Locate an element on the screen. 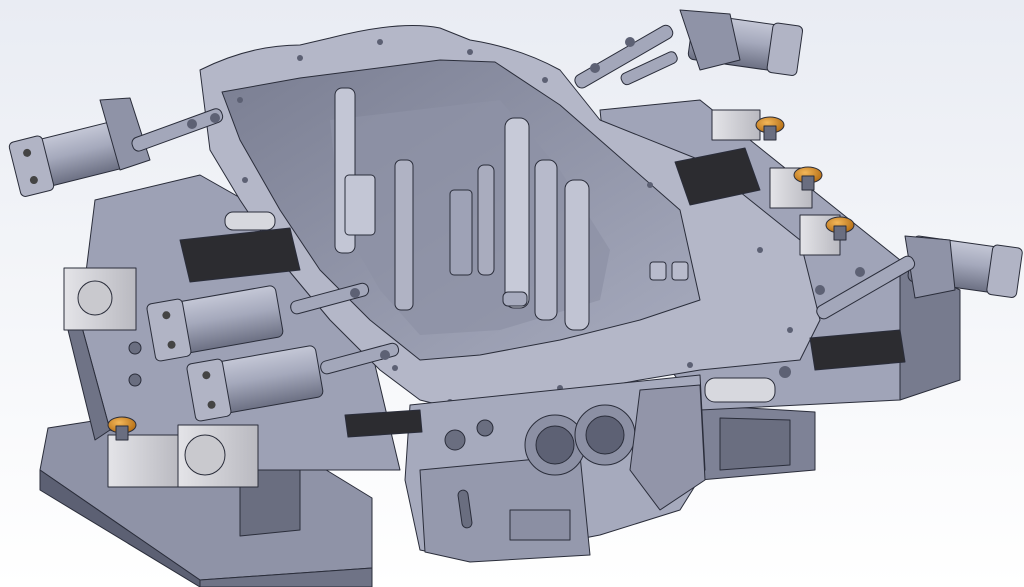 Image resolution: width=1024 pixels, height=587 pixels. base-plate-right is located at coordinates (757, 442).